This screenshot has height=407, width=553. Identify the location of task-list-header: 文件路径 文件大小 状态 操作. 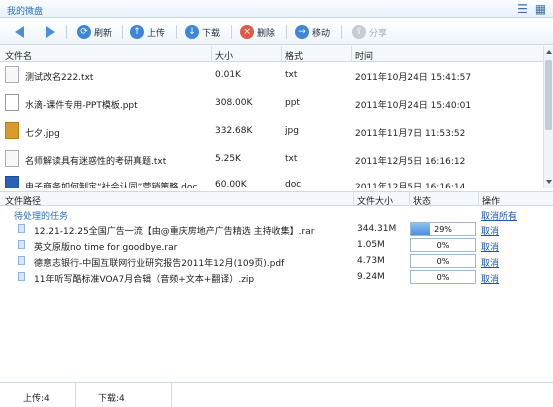
(276, 199).